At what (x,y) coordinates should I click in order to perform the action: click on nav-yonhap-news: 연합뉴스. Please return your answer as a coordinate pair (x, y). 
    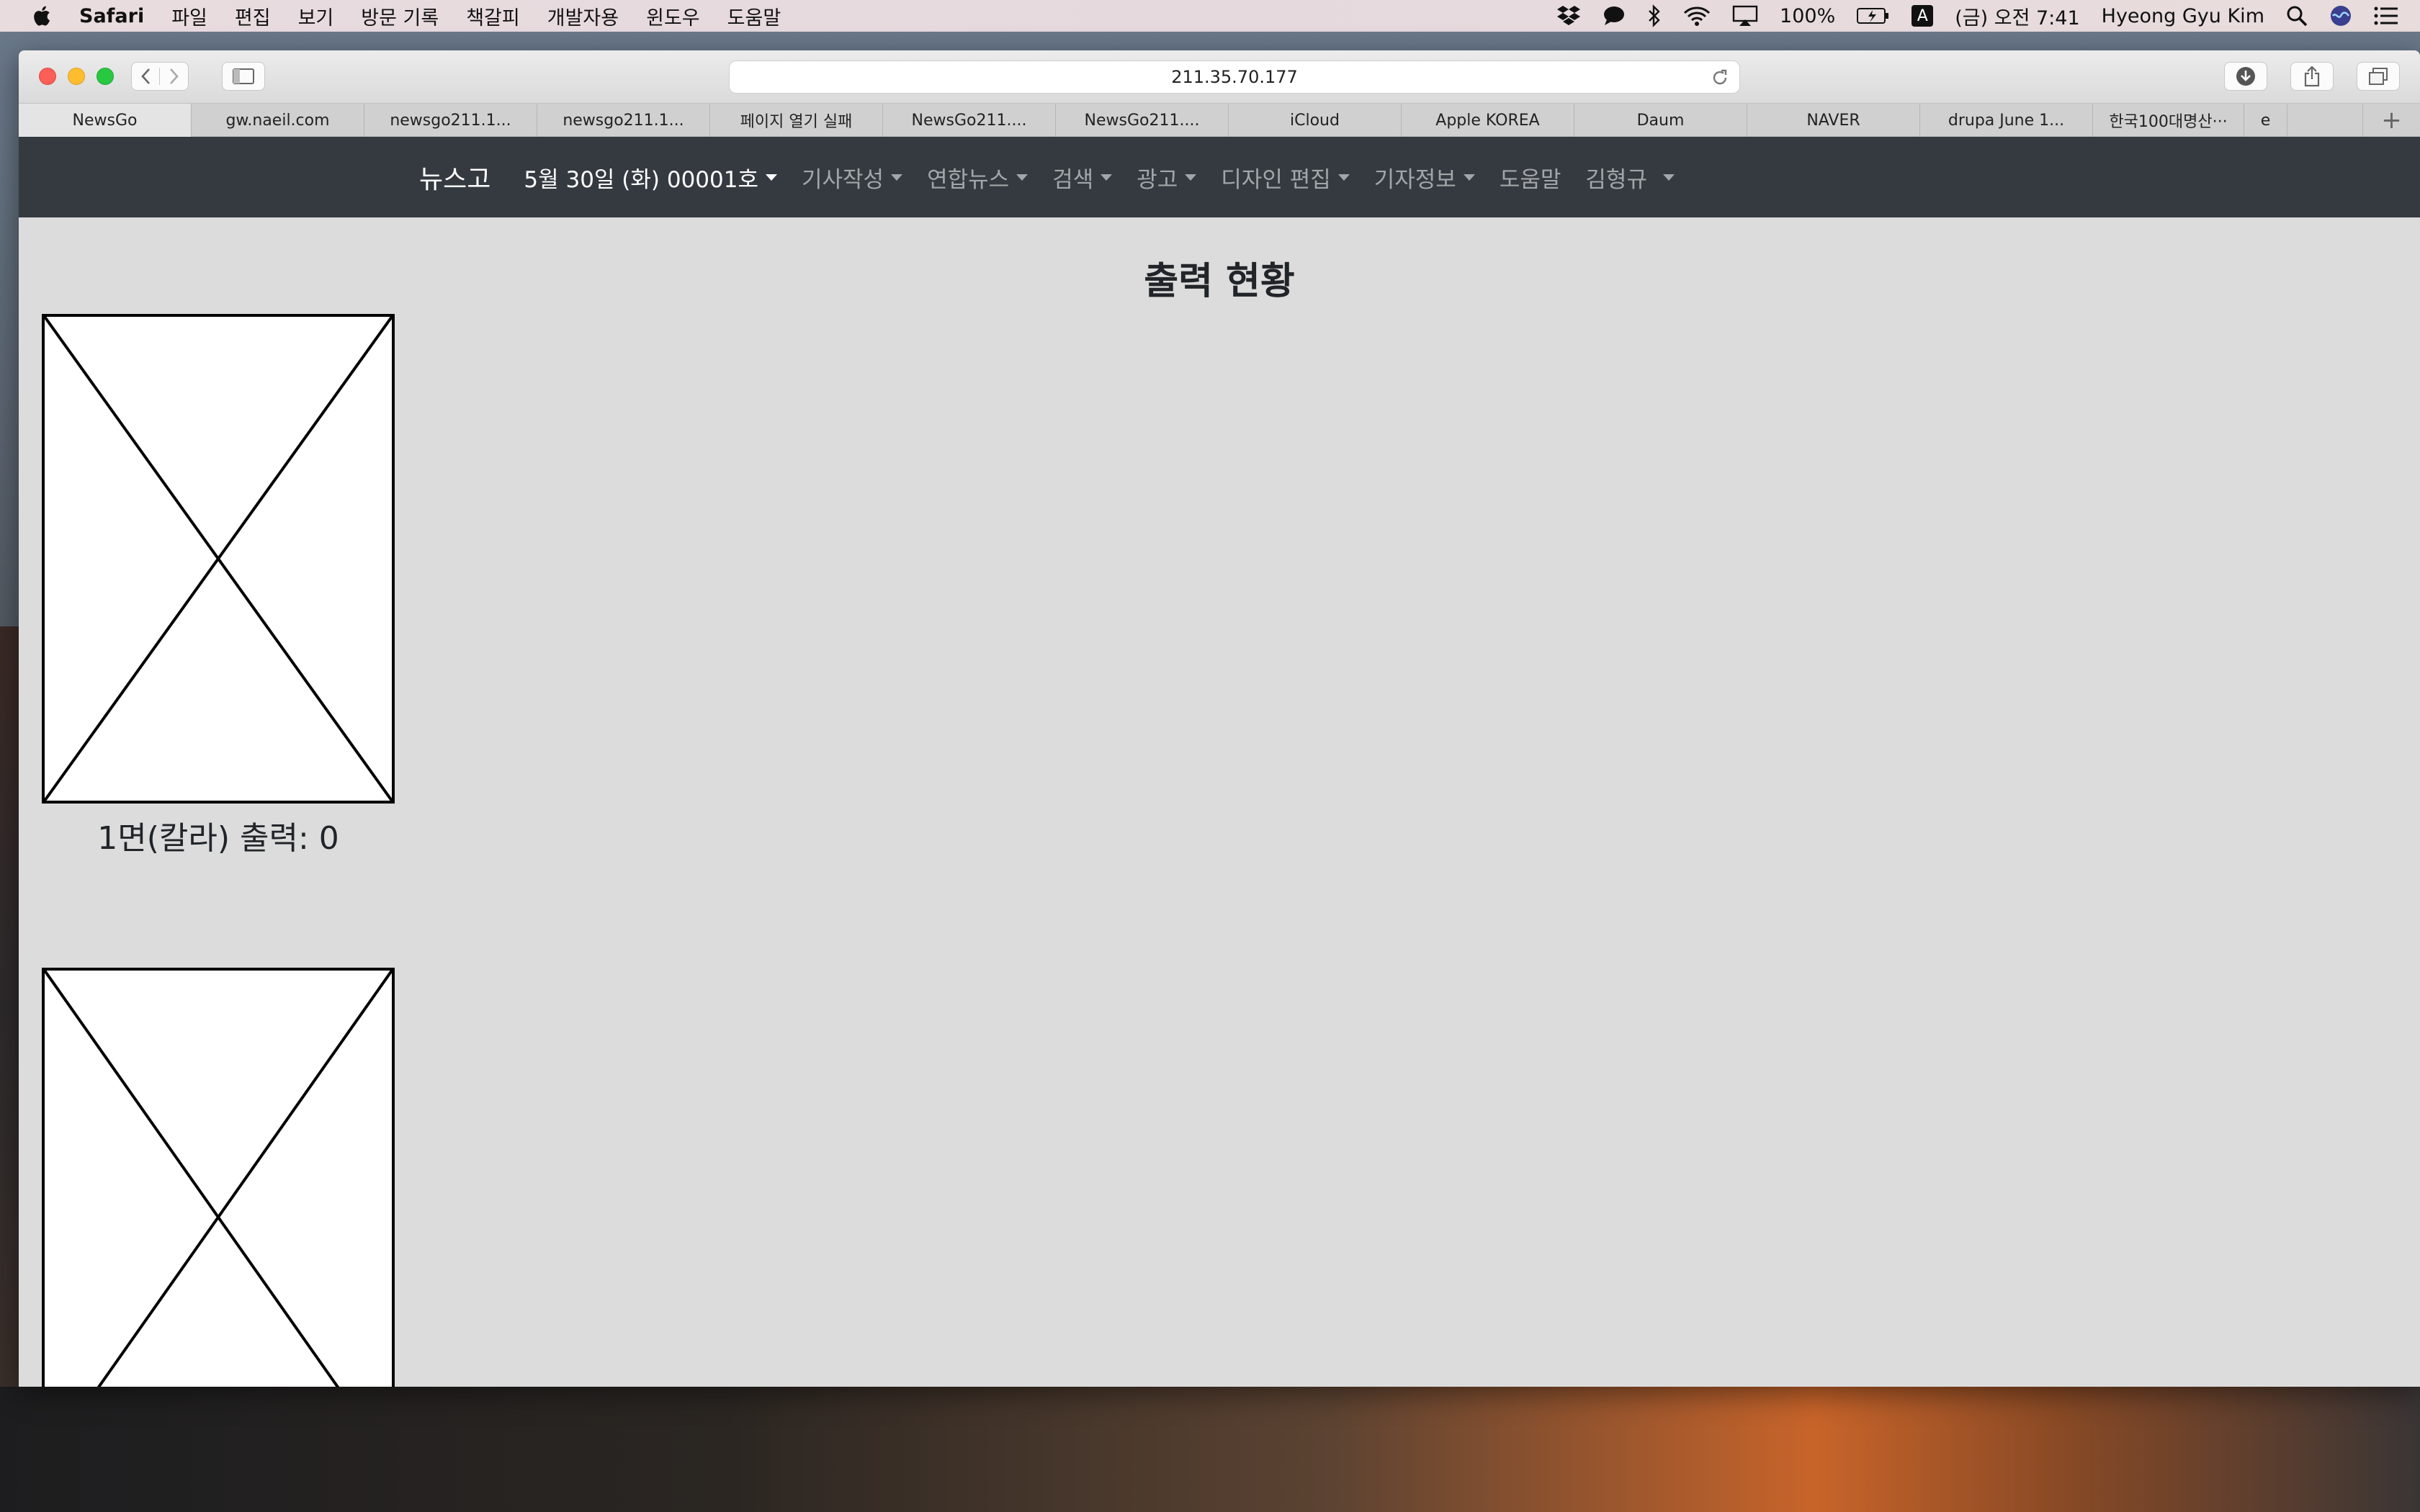
    Looking at the image, I should click on (977, 177).